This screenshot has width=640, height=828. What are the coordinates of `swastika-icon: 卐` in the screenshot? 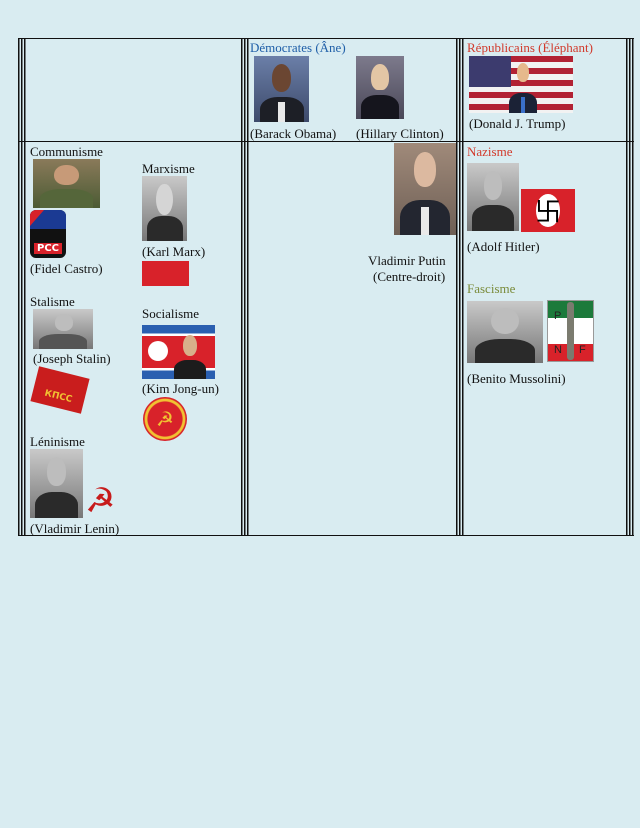 It's located at (548, 211).